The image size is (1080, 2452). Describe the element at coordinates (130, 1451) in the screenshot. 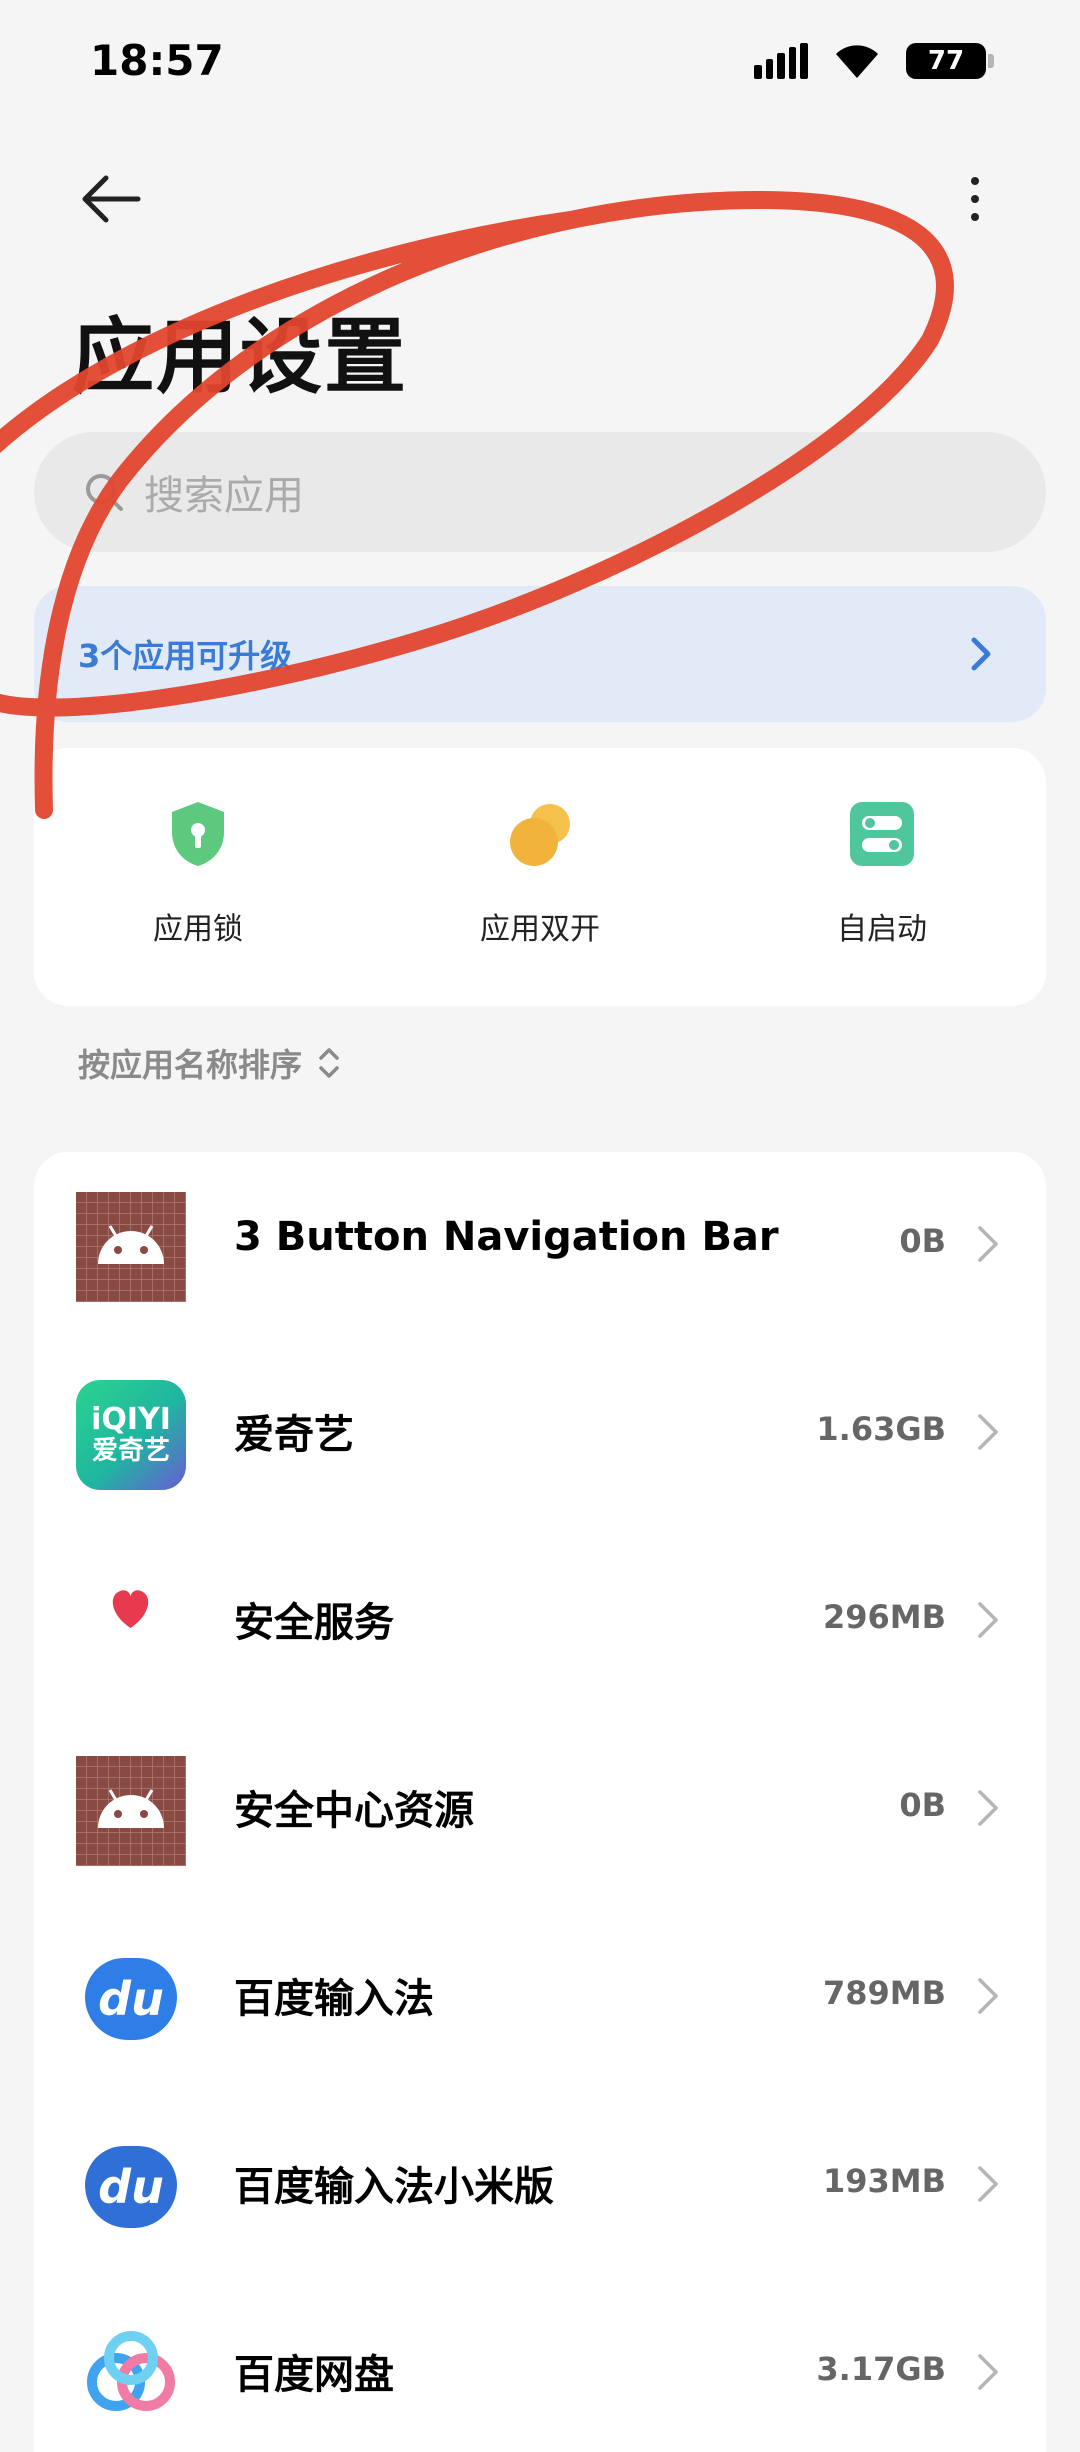

I see `iqiyi-icon-subtext: 爱奇艺` at that location.